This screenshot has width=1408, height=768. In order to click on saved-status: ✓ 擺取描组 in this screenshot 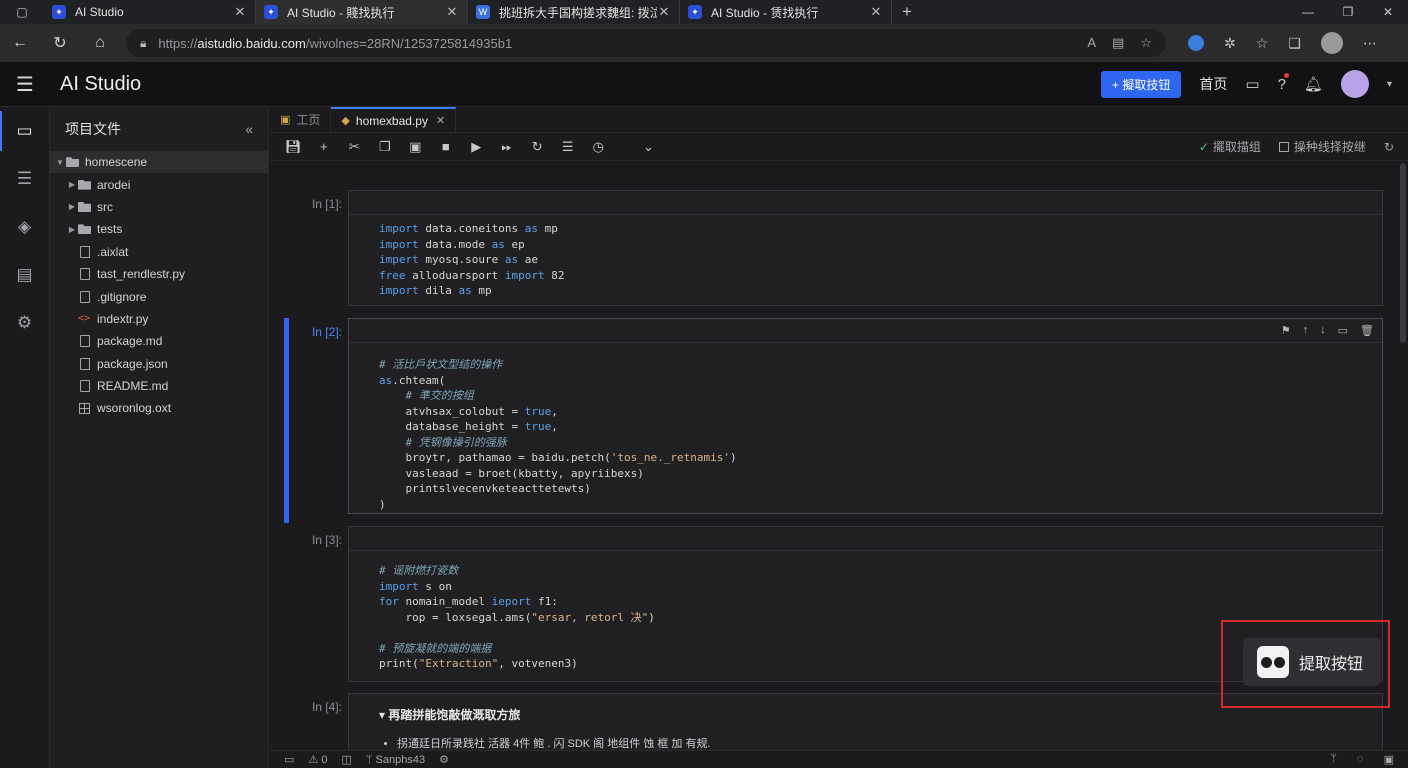, I will do `click(1230, 146)`.